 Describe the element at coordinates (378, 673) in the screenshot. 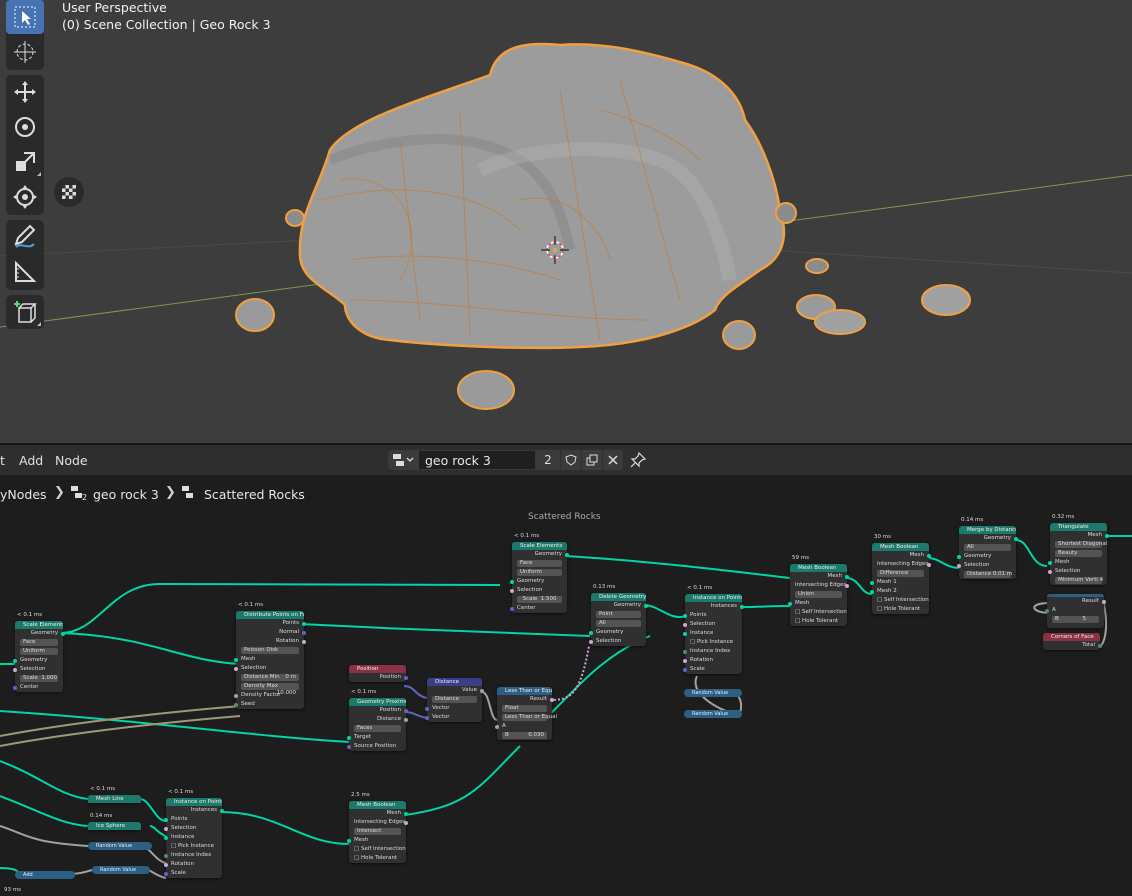

I see `position-node: Position Position` at that location.